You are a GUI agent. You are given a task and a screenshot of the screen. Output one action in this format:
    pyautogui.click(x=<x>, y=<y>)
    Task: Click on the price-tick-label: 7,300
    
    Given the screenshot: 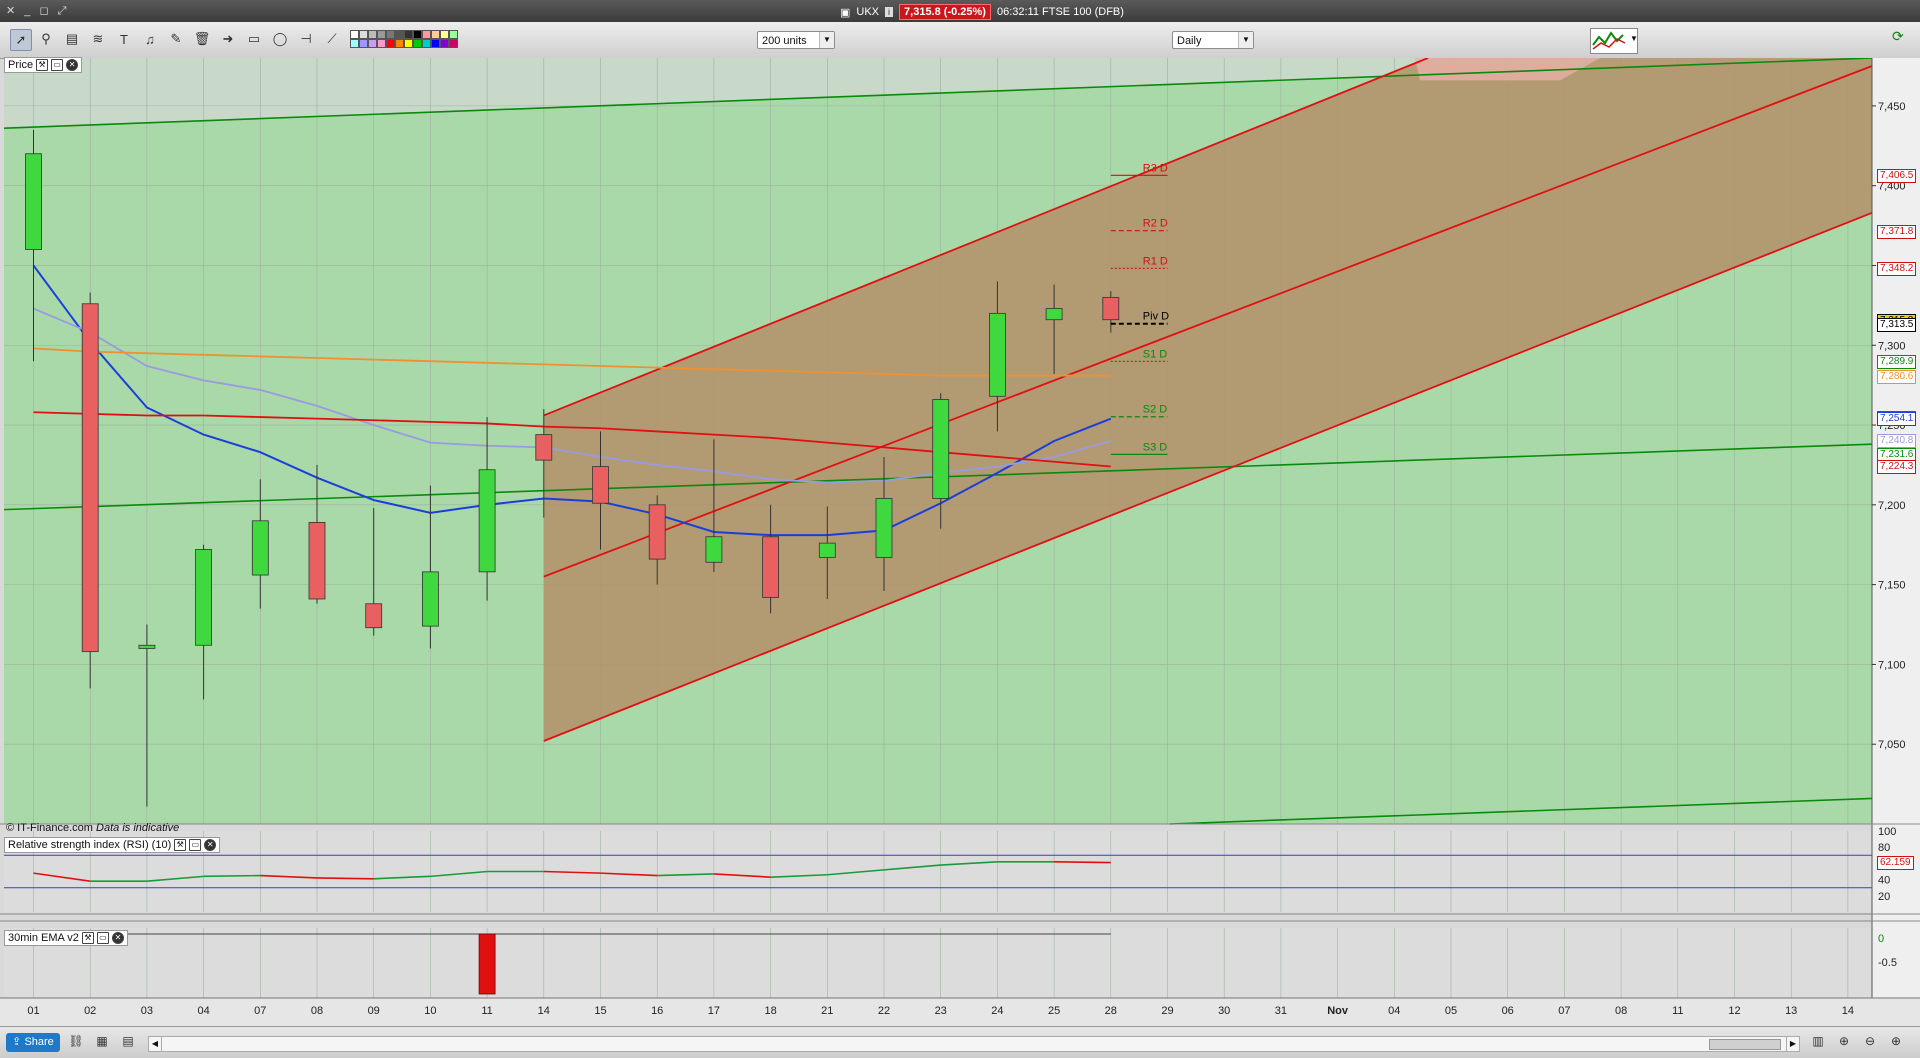 What is the action you would take?
    pyautogui.click(x=1892, y=346)
    